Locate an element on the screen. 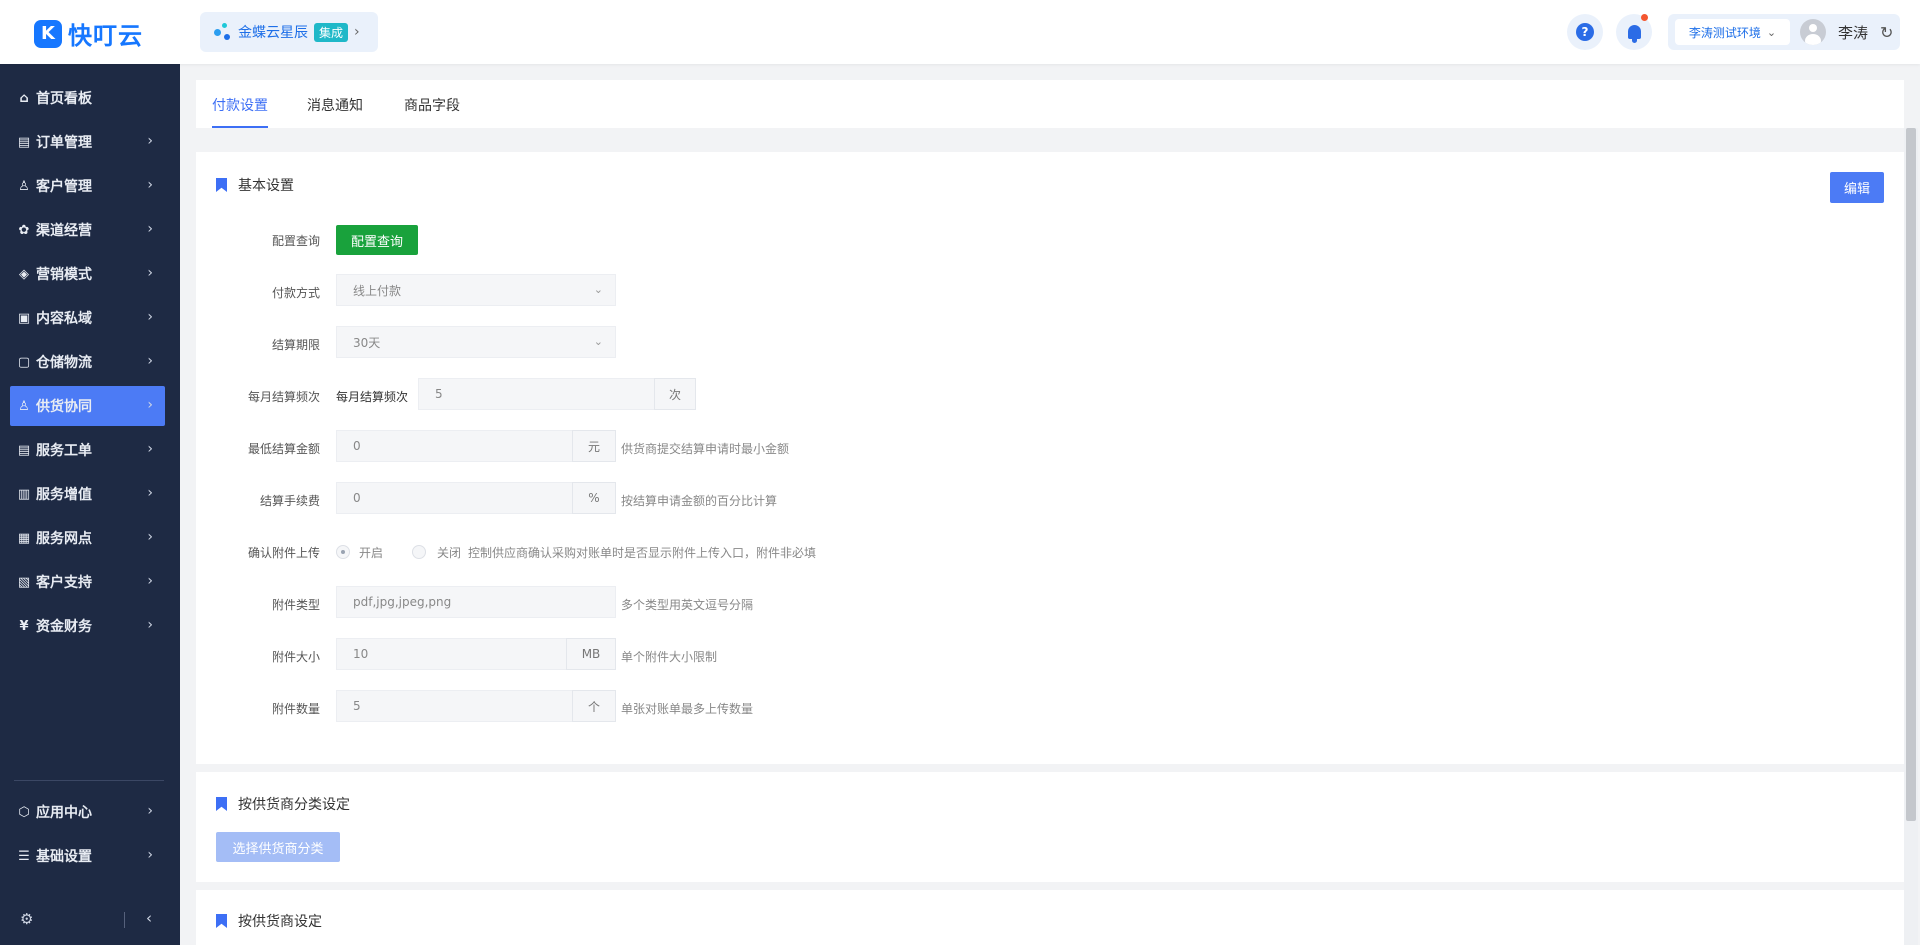  min-amount-unit: 元 is located at coordinates (594, 446).